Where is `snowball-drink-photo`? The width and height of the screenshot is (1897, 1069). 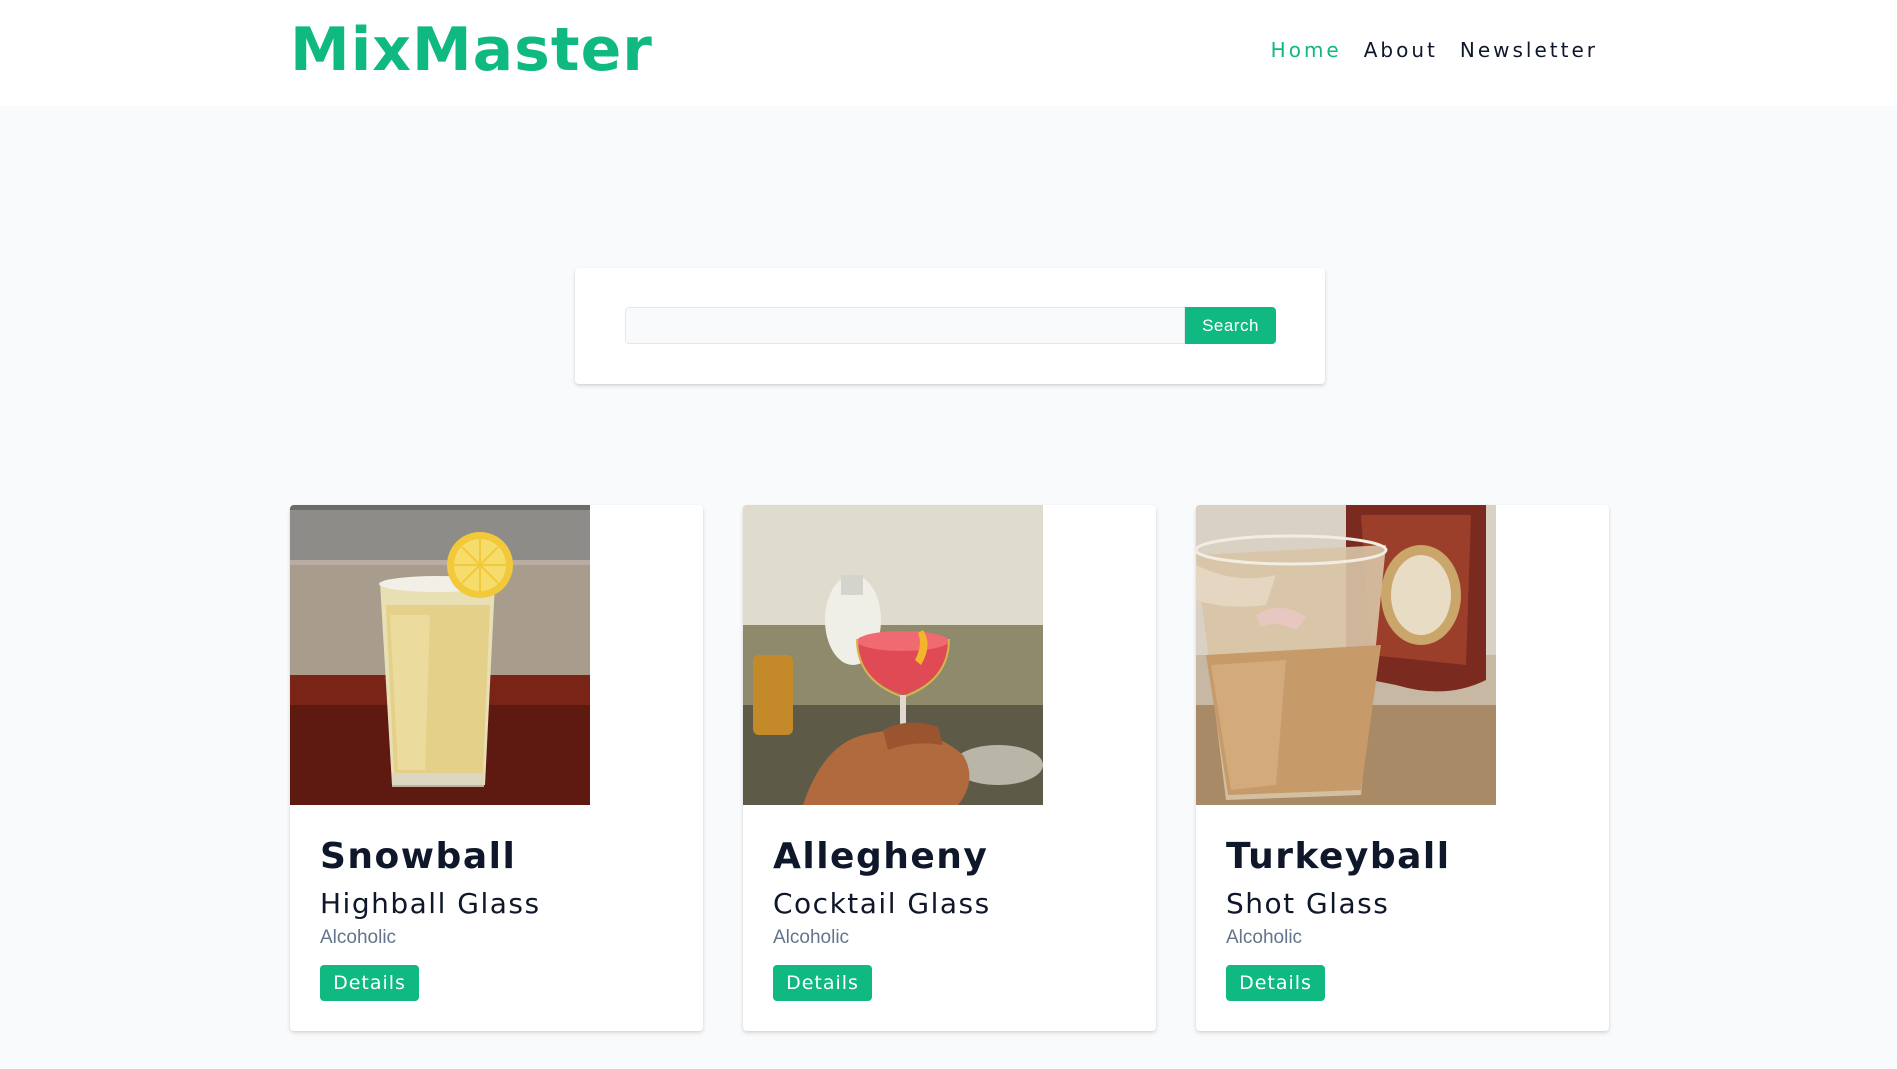 snowball-drink-photo is located at coordinates (440, 655).